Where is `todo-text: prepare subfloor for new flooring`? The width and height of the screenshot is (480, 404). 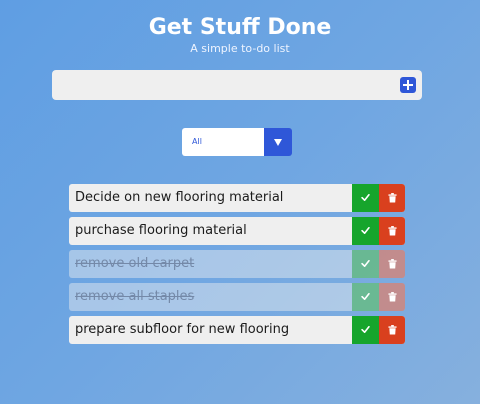 todo-text: prepare subfloor for new flooring is located at coordinates (182, 329).